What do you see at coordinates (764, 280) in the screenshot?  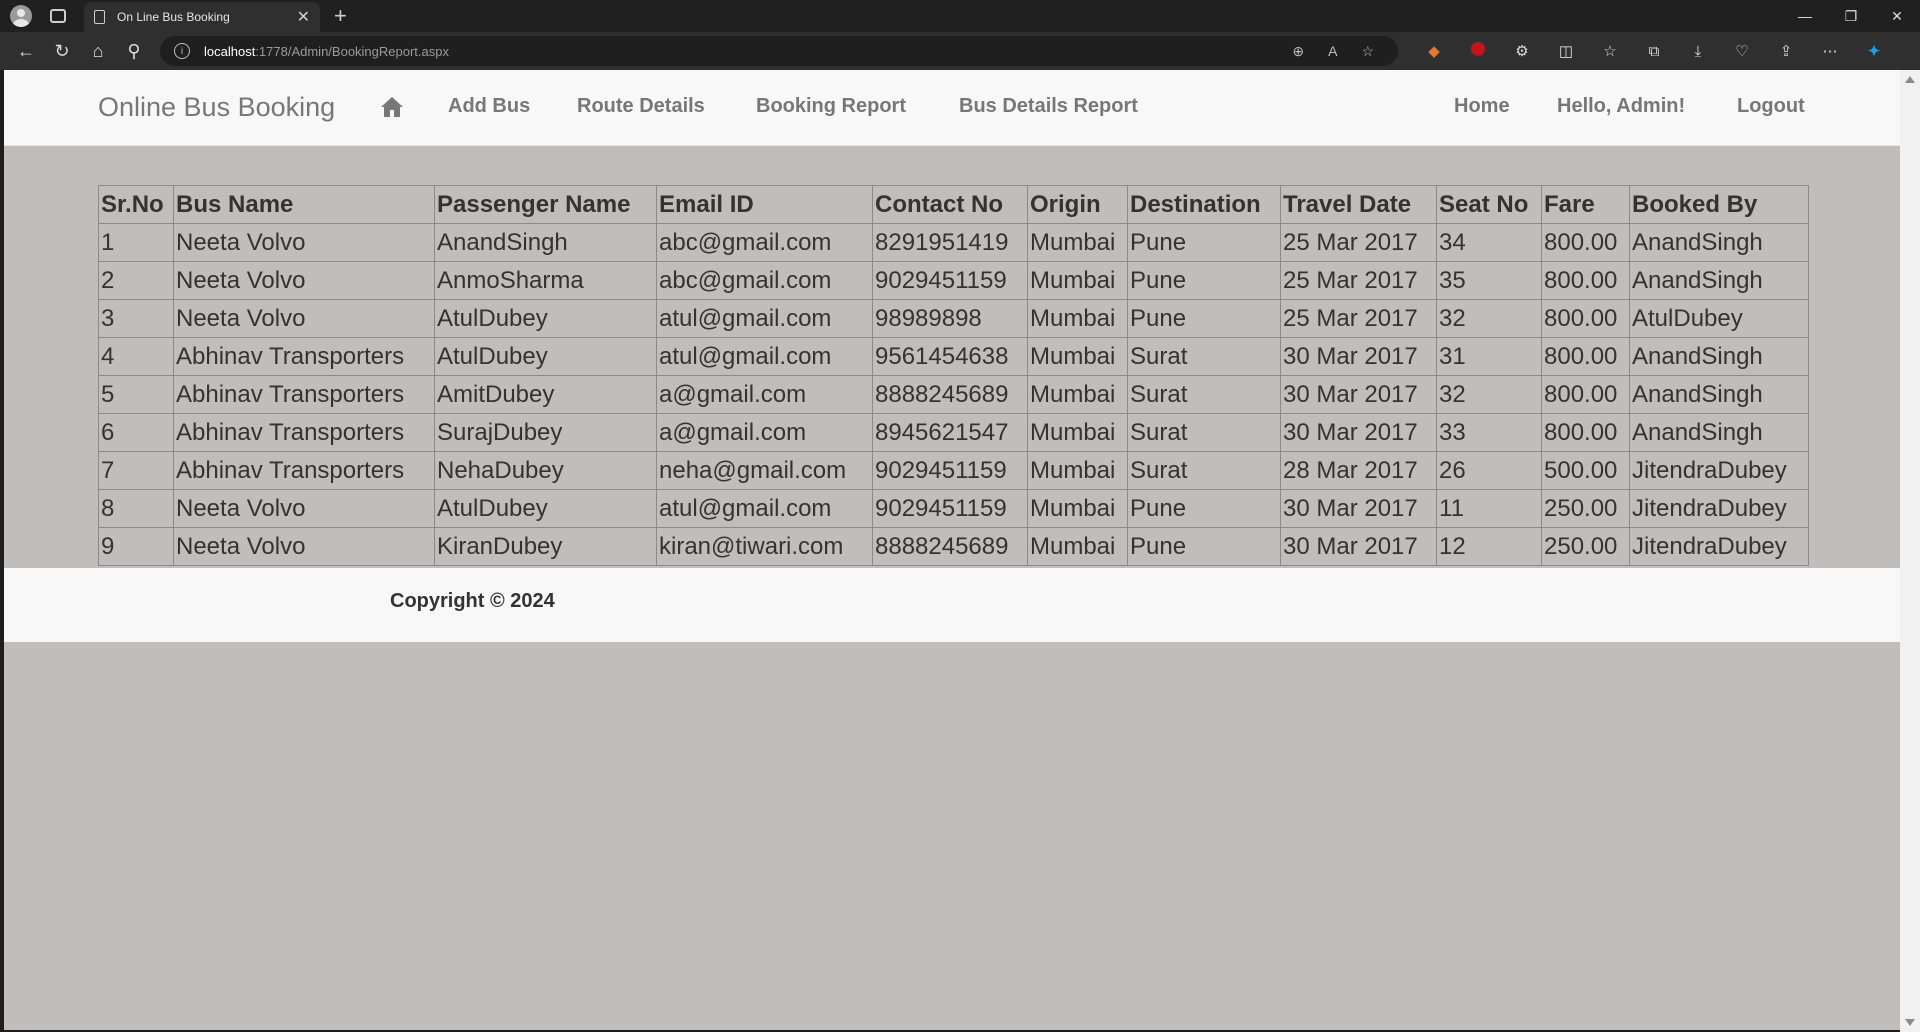 I see `table-cell: abc@gmail.com` at bounding box center [764, 280].